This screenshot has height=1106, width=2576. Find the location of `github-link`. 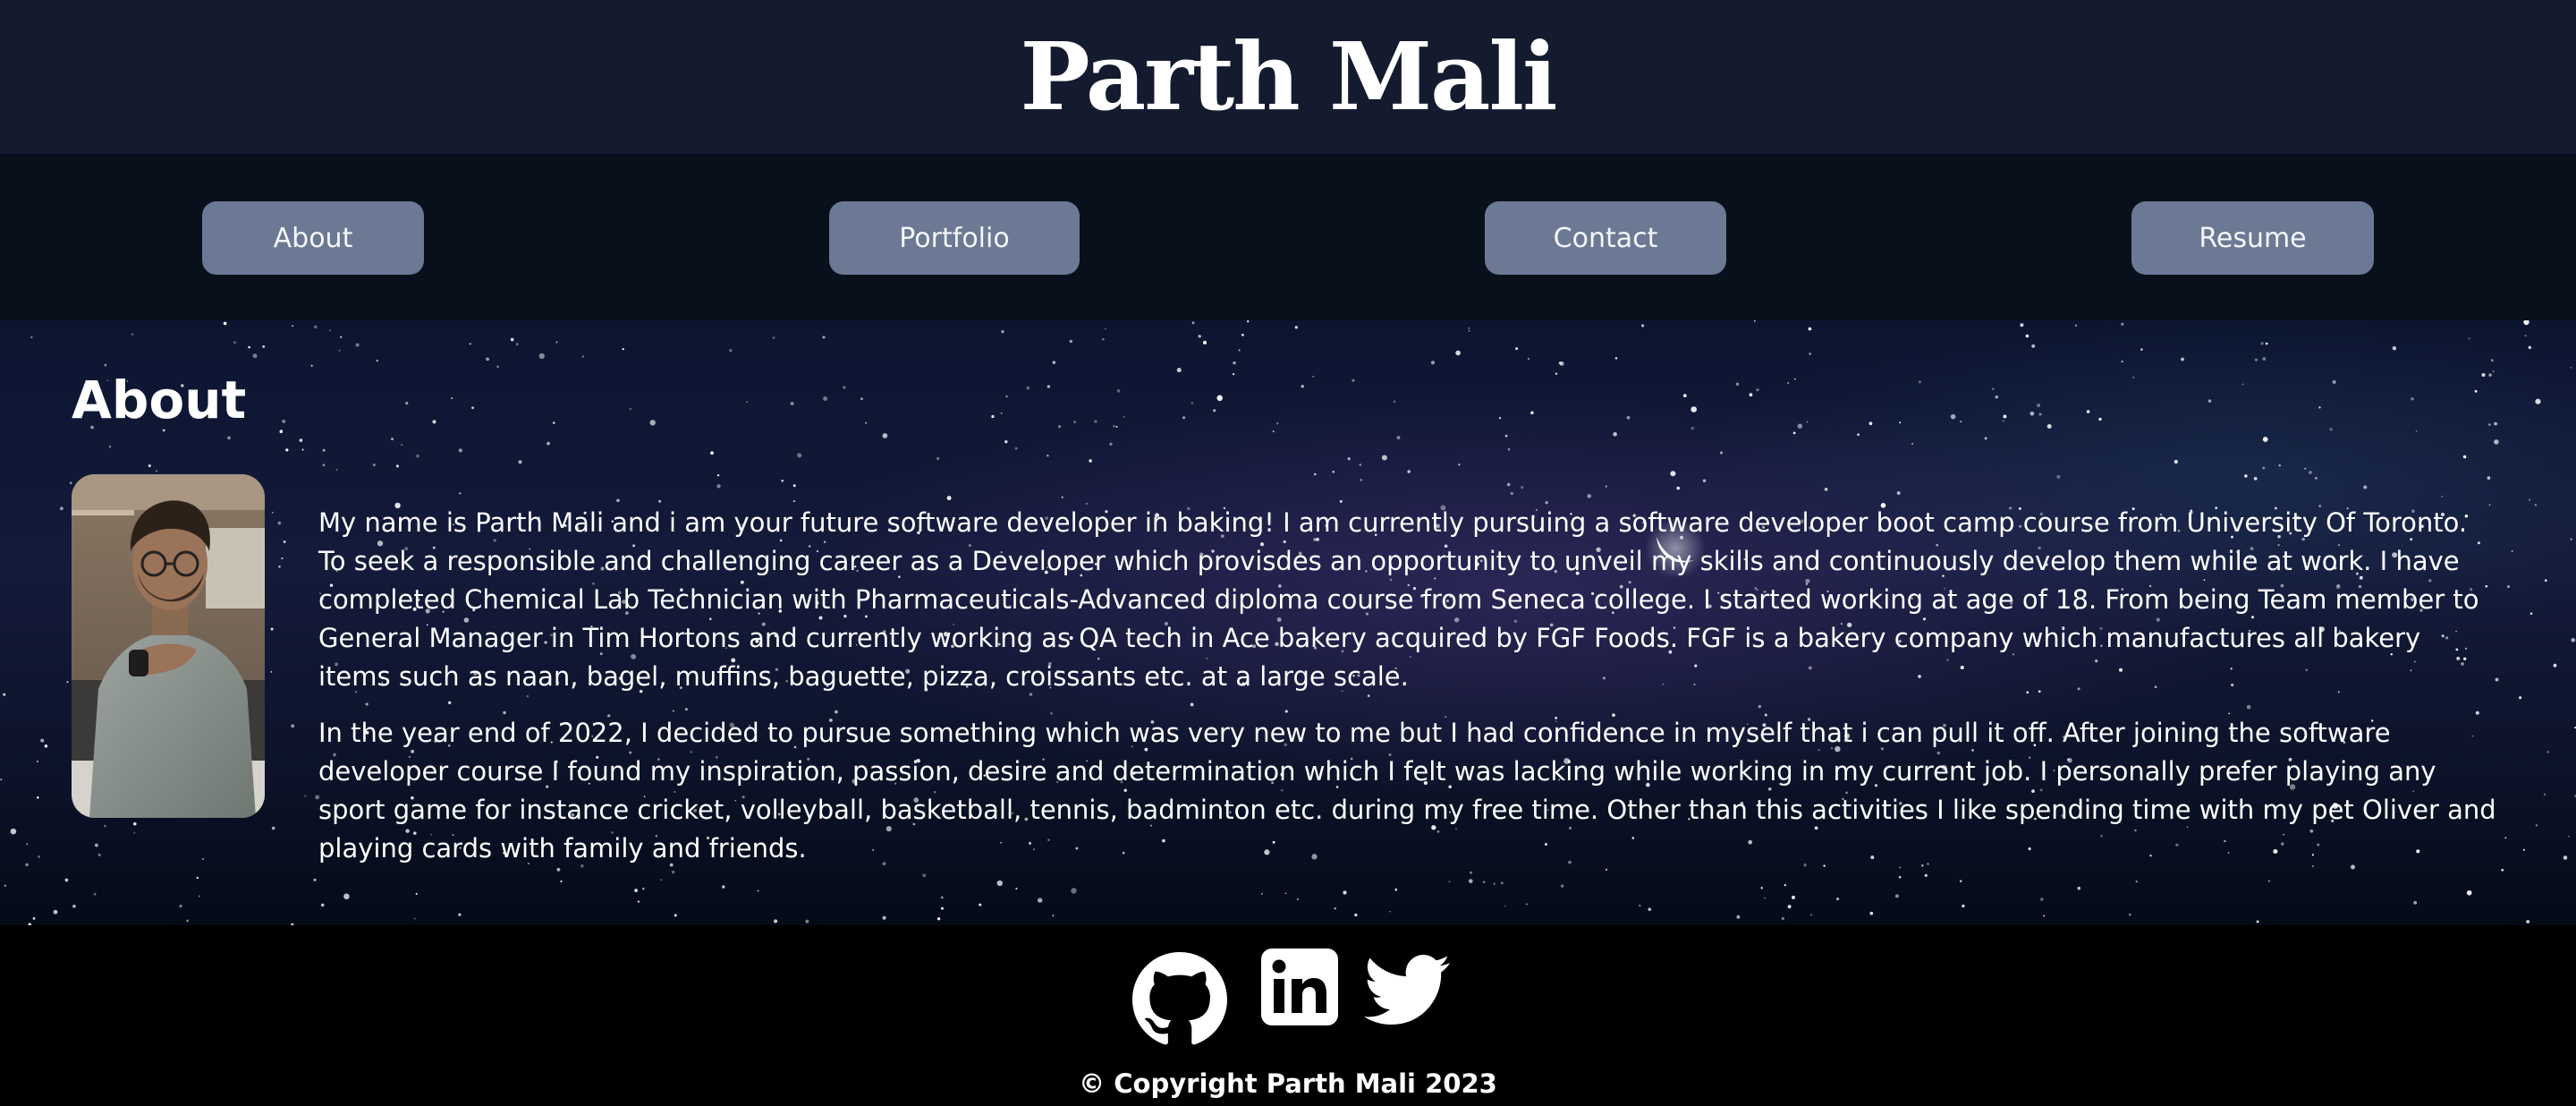

github-link is located at coordinates (1179, 999).